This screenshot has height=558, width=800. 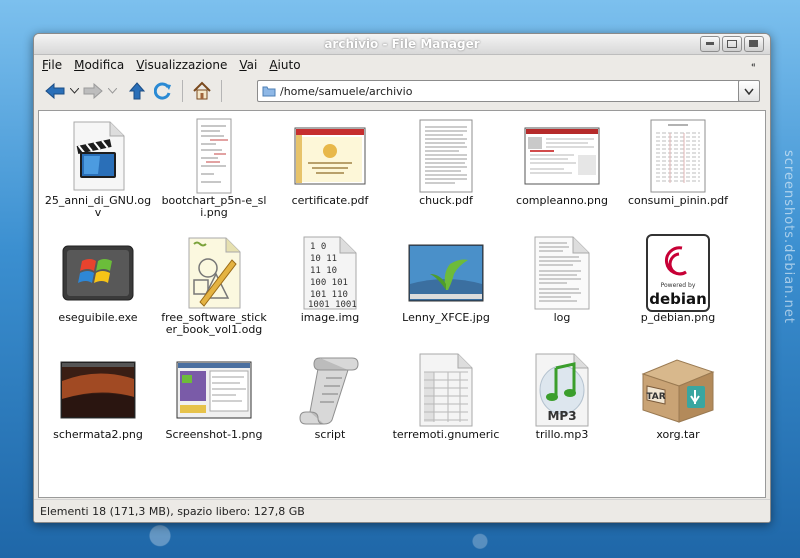 What do you see at coordinates (446, 200) in the screenshot?
I see `file-name: chuck.pdf` at bounding box center [446, 200].